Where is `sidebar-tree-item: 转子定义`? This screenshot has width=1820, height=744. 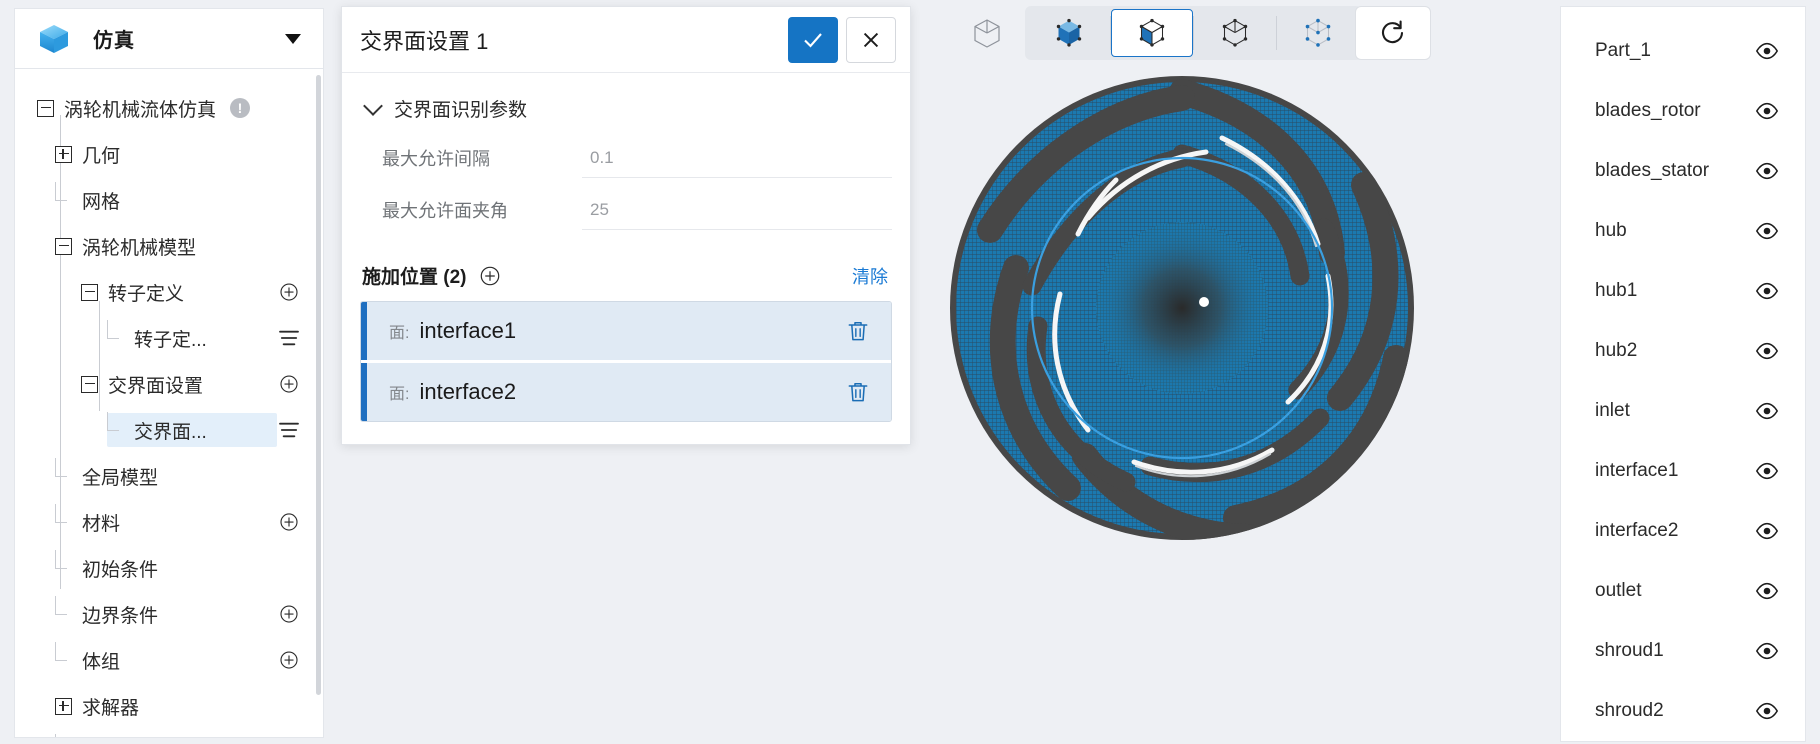 sidebar-tree-item: 转子定义 is located at coordinates (169, 292).